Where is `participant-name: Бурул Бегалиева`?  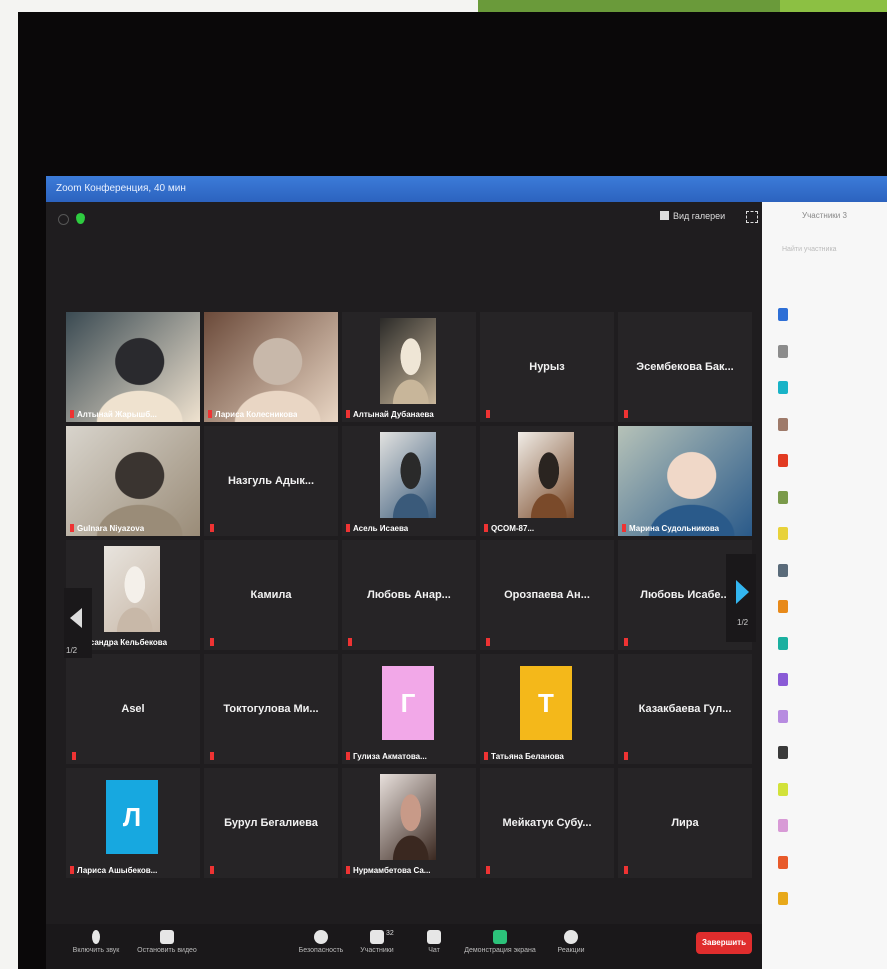
participant-name: Бурул Бегалиева is located at coordinates (271, 823).